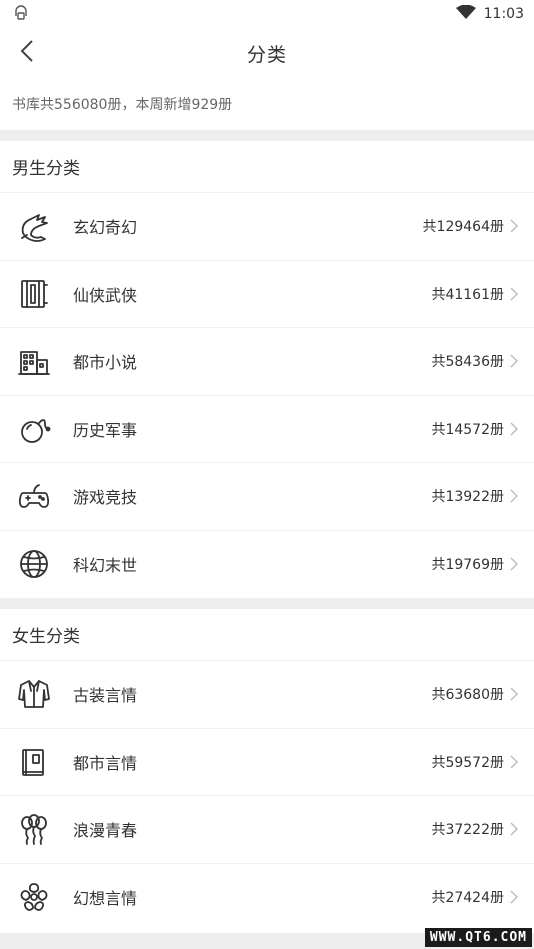 This screenshot has height=949, width=534. I want to click on category-name: 古装言情, so click(105, 696).